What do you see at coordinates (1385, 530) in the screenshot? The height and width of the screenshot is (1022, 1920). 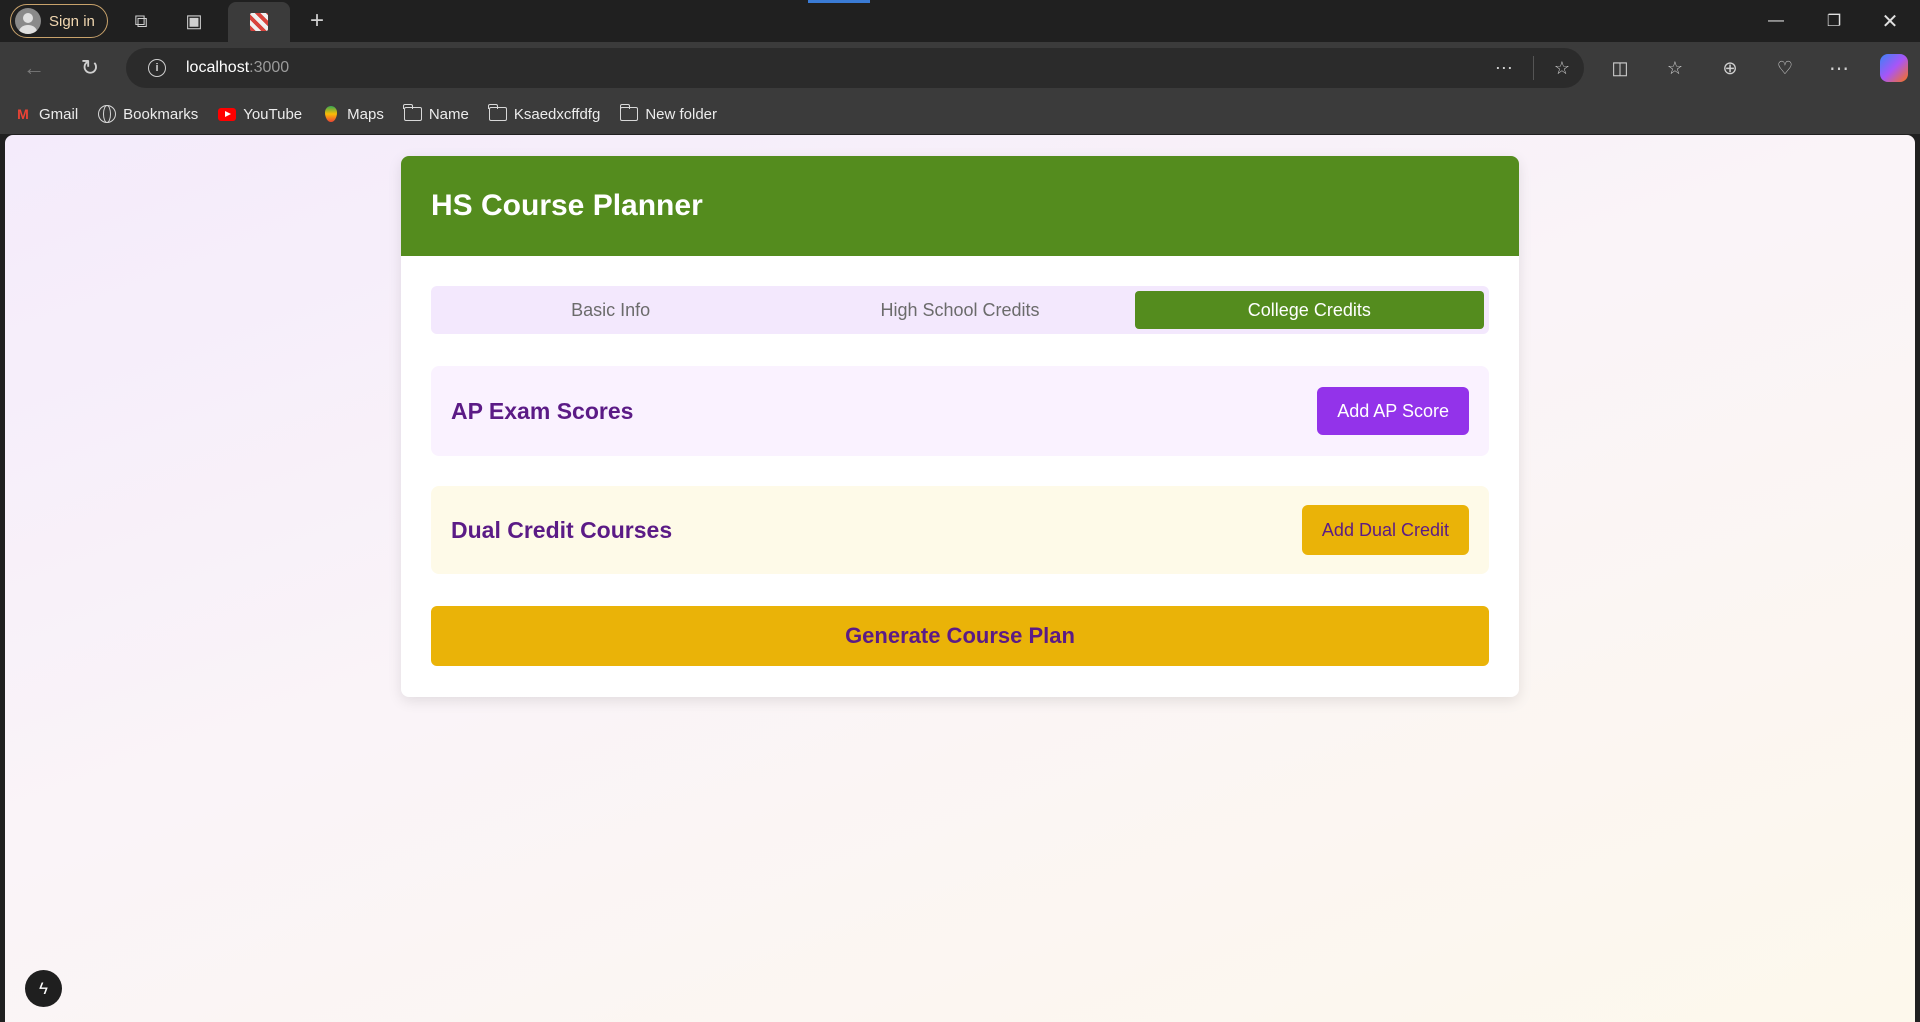 I see `add-dual-credit-button: Add Dual Credit` at bounding box center [1385, 530].